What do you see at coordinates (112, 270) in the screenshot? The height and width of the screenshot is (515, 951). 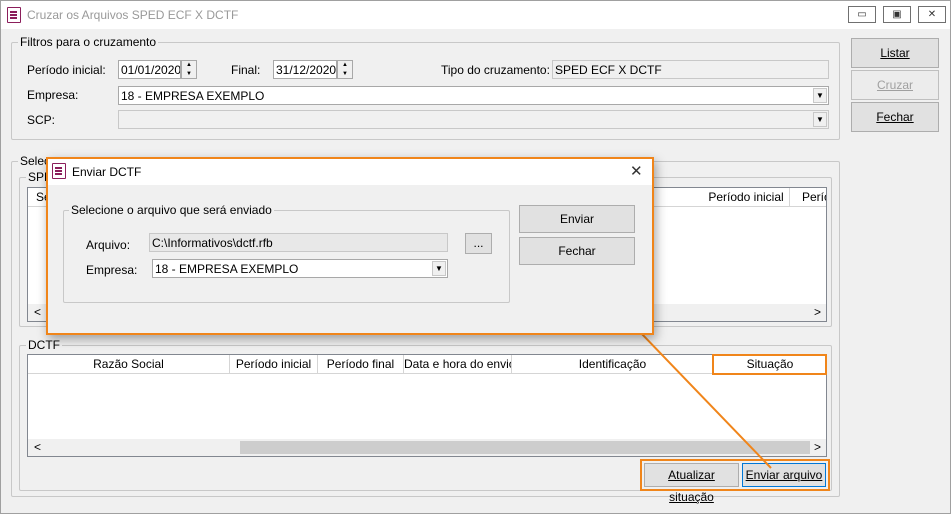 I see `dialog-empresa-label: Empresa:` at bounding box center [112, 270].